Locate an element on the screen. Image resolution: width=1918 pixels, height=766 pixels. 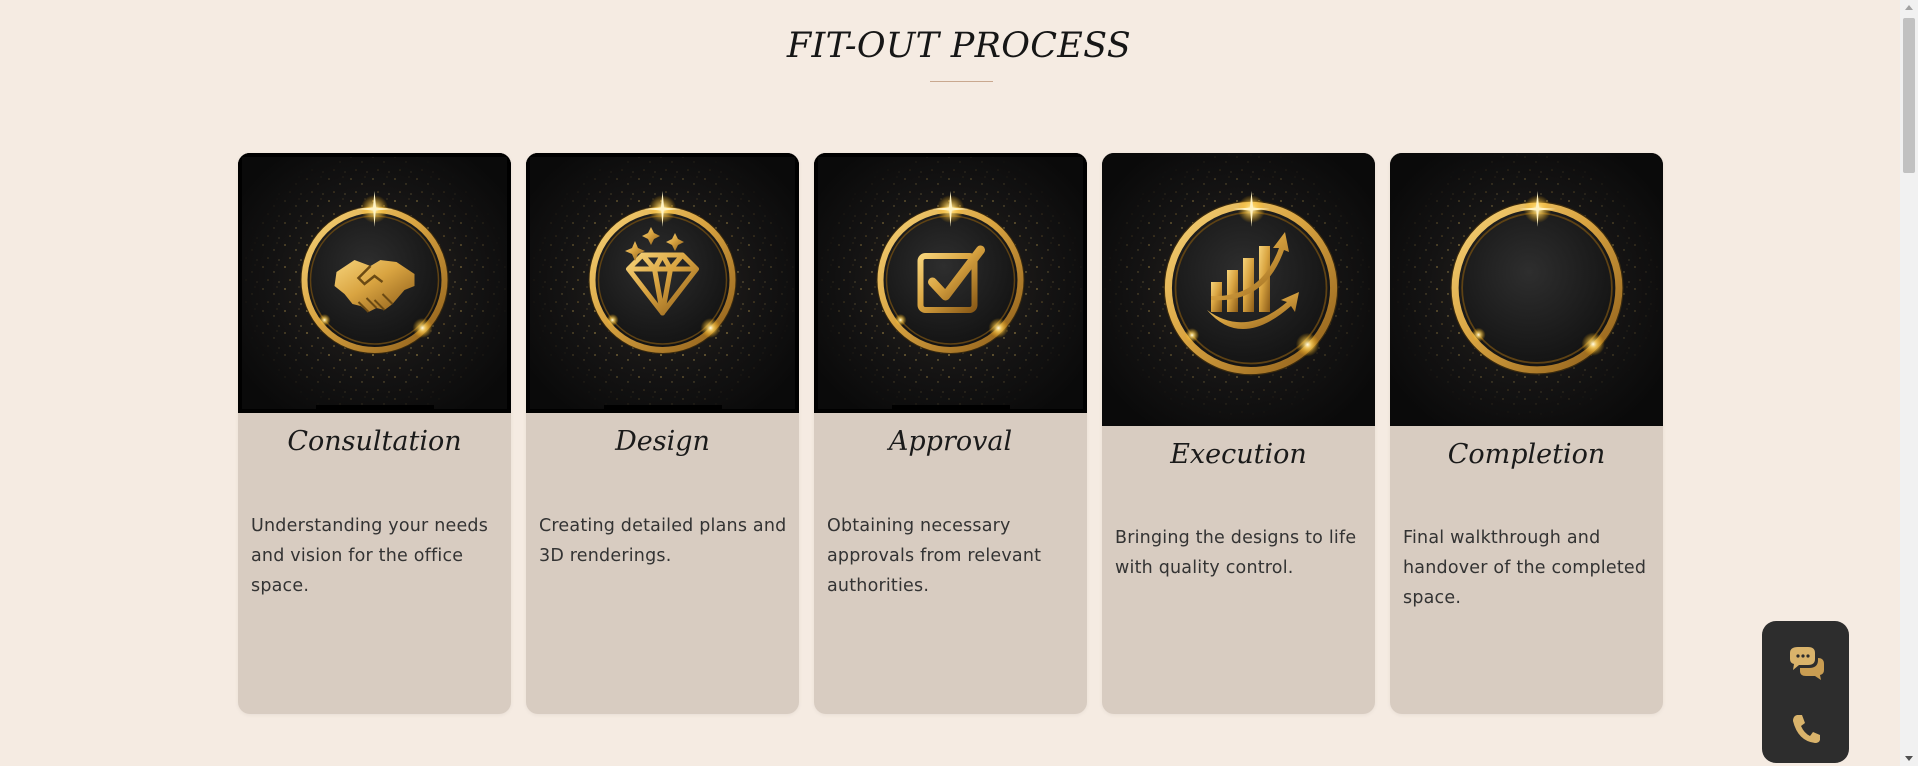
card-title: Completion is located at coordinates (1526, 454).